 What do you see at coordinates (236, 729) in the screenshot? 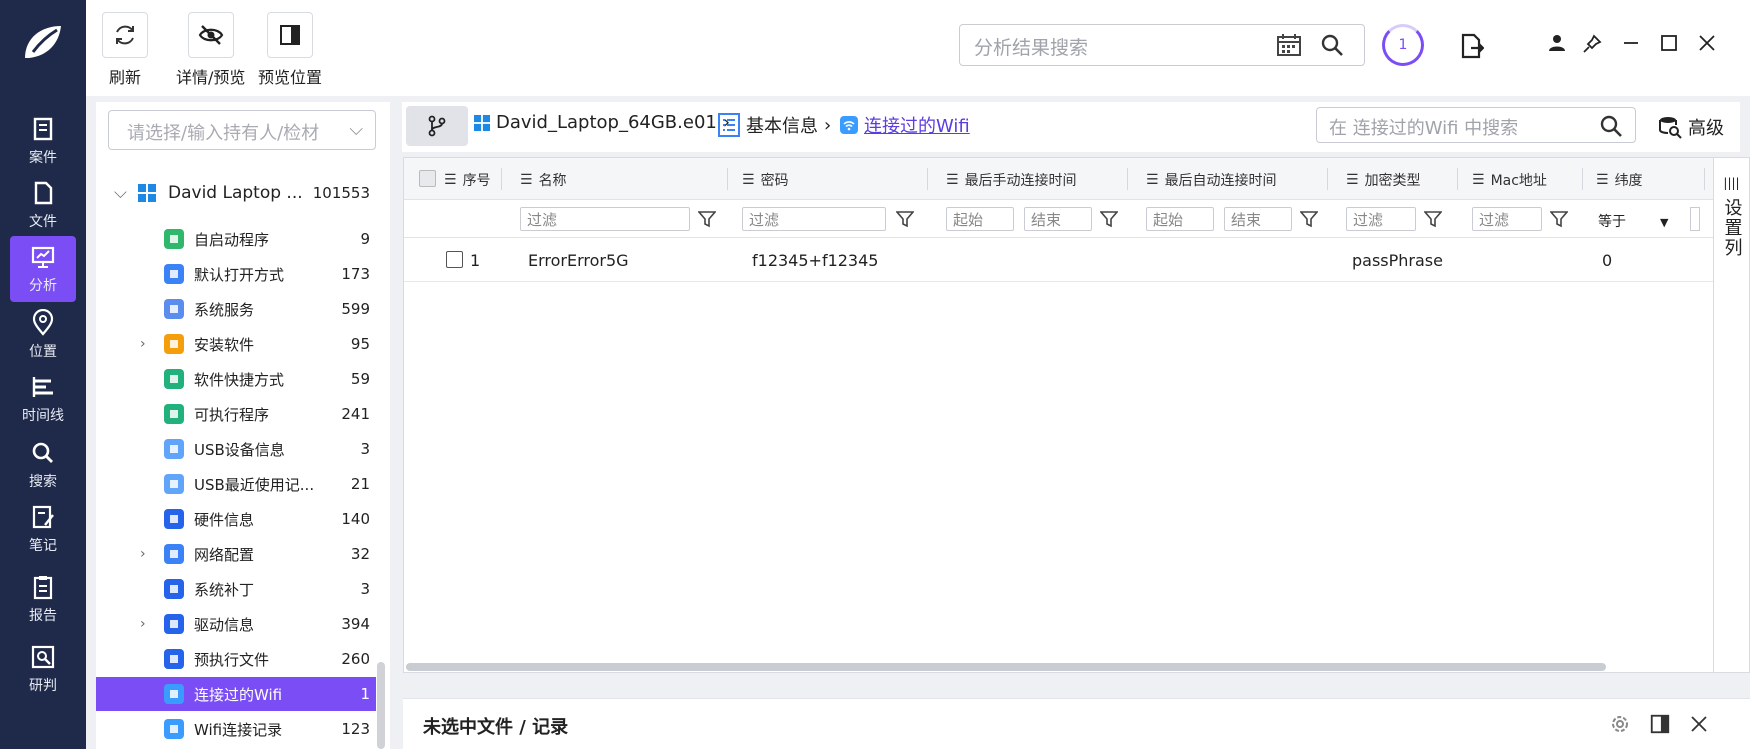
I see `tree-item: Wifi连接记录 123` at bounding box center [236, 729].